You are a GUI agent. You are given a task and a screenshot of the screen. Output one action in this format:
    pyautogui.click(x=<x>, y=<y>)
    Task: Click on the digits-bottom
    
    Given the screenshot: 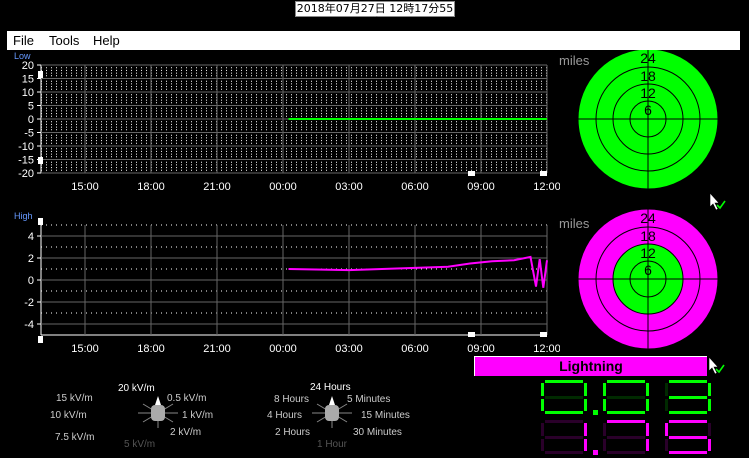 What is the action you would take?
    pyautogui.click(x=626, y=437)
    